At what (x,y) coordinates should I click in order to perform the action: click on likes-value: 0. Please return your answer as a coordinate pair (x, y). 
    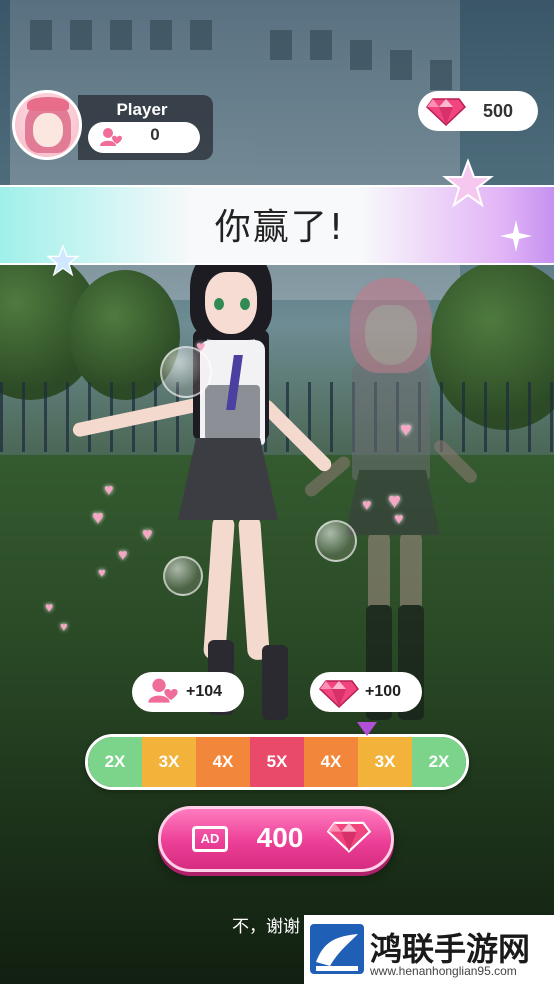
    Looking at the image, I should click on (155, 134).